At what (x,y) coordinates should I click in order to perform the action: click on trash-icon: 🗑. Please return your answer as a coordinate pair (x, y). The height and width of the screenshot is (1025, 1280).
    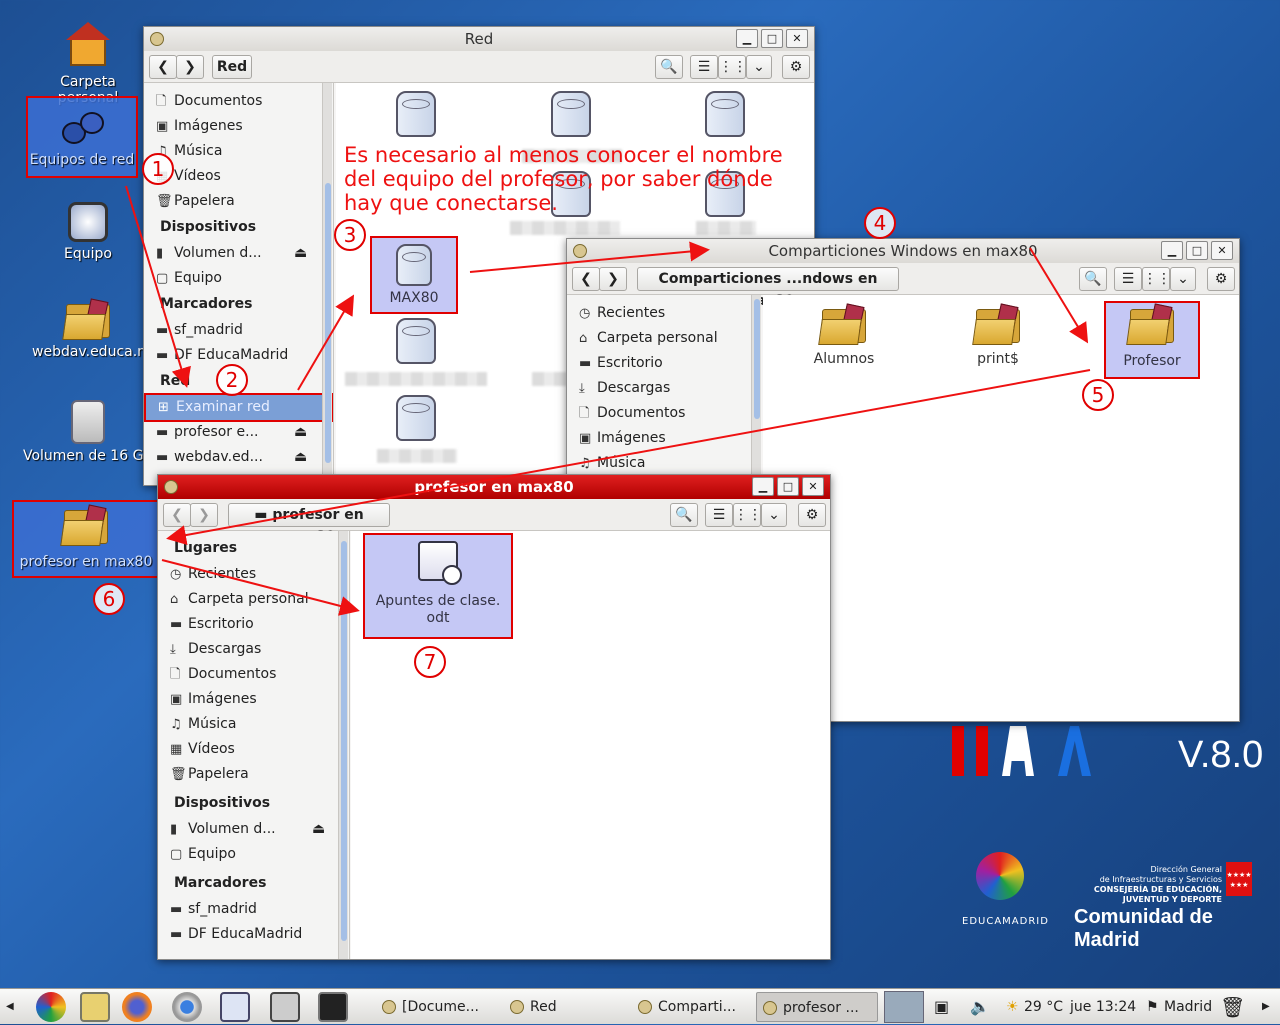
    Looking at the image, I should click on (1232, 1007).